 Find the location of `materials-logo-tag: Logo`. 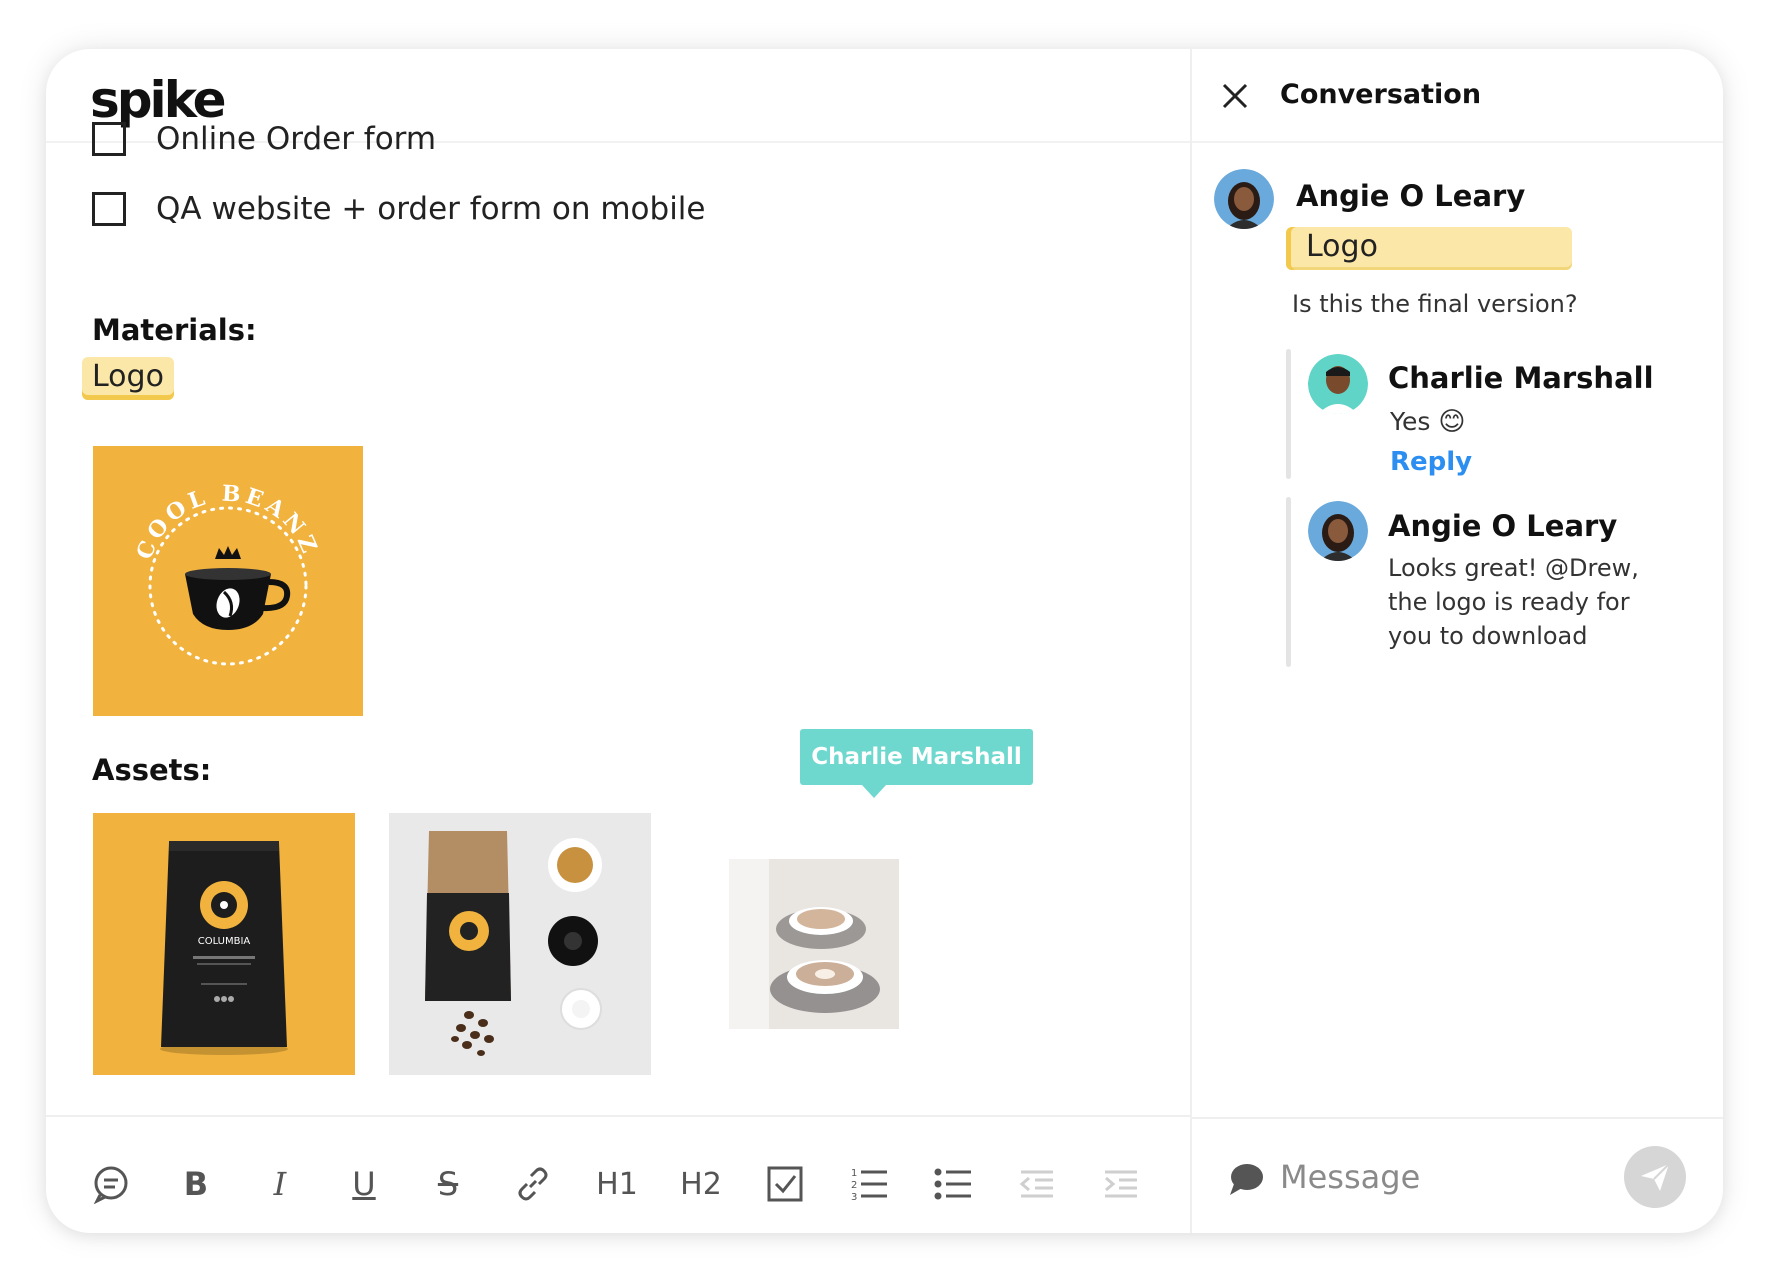

materials-logo-tag: Logo is located at coordinates (128, 378).